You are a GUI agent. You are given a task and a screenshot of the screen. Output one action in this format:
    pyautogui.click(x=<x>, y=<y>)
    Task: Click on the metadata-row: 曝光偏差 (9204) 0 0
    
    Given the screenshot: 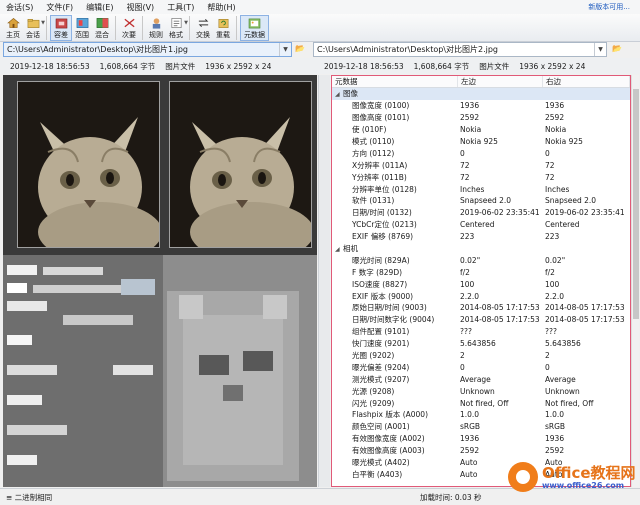 What is the action you would take?
    pyautogui.click(x=481, y=367)
    